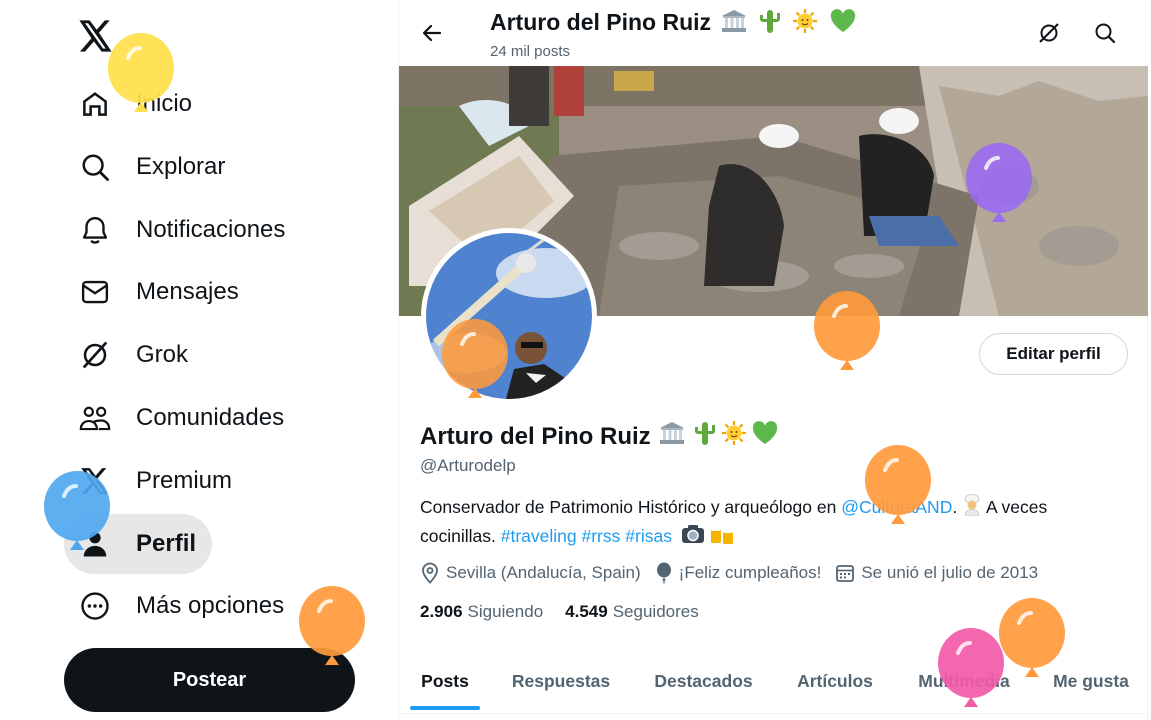 The image size is (1151, 720). I want to click on page-title: Arturo del Pino Ruiz, so click(673, 24).